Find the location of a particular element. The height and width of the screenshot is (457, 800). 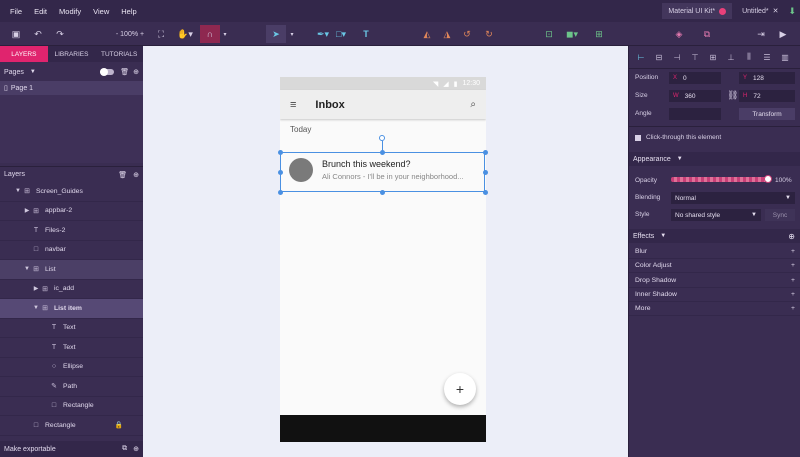

layer-item: ▼ ⊞ Screen_Guides is located at coordinates (71, 192).